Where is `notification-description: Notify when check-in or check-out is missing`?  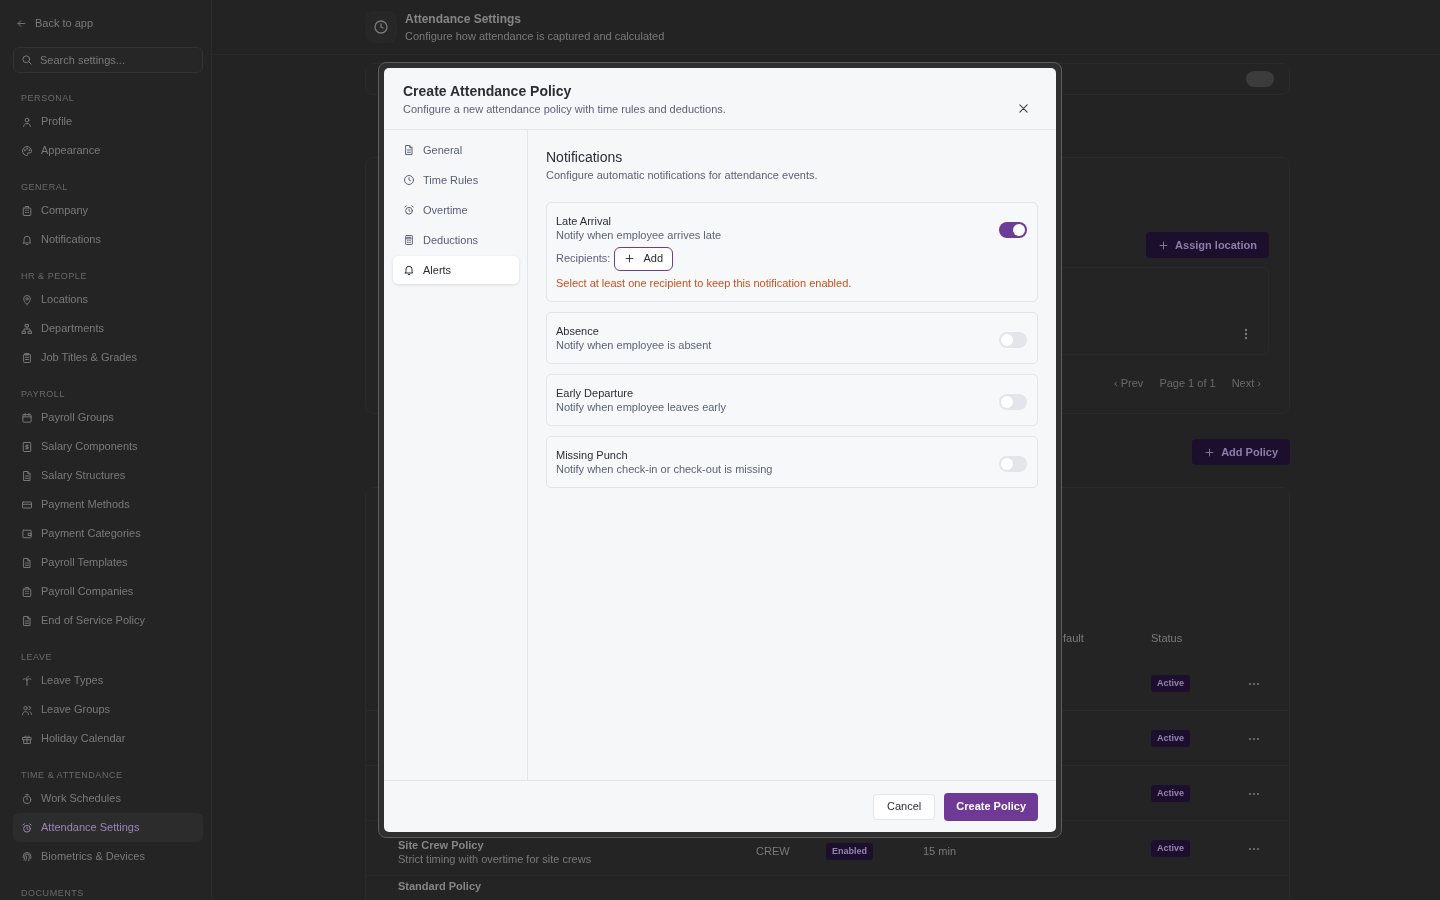
notification-description: Notify when check-in or check-out is missing is located at coordinates (664, 469).